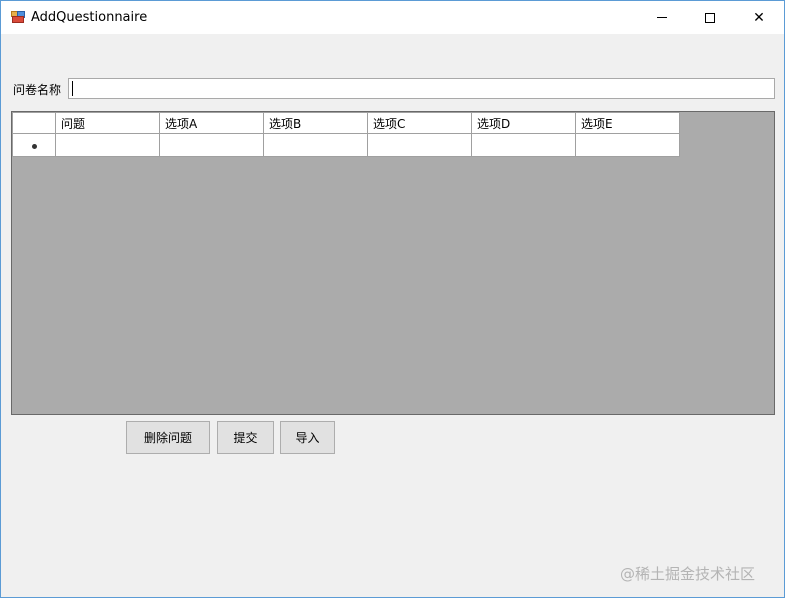 The width and height of the screenshot is (785, 598). I want to click on grid-new-row, so click(346, 145).